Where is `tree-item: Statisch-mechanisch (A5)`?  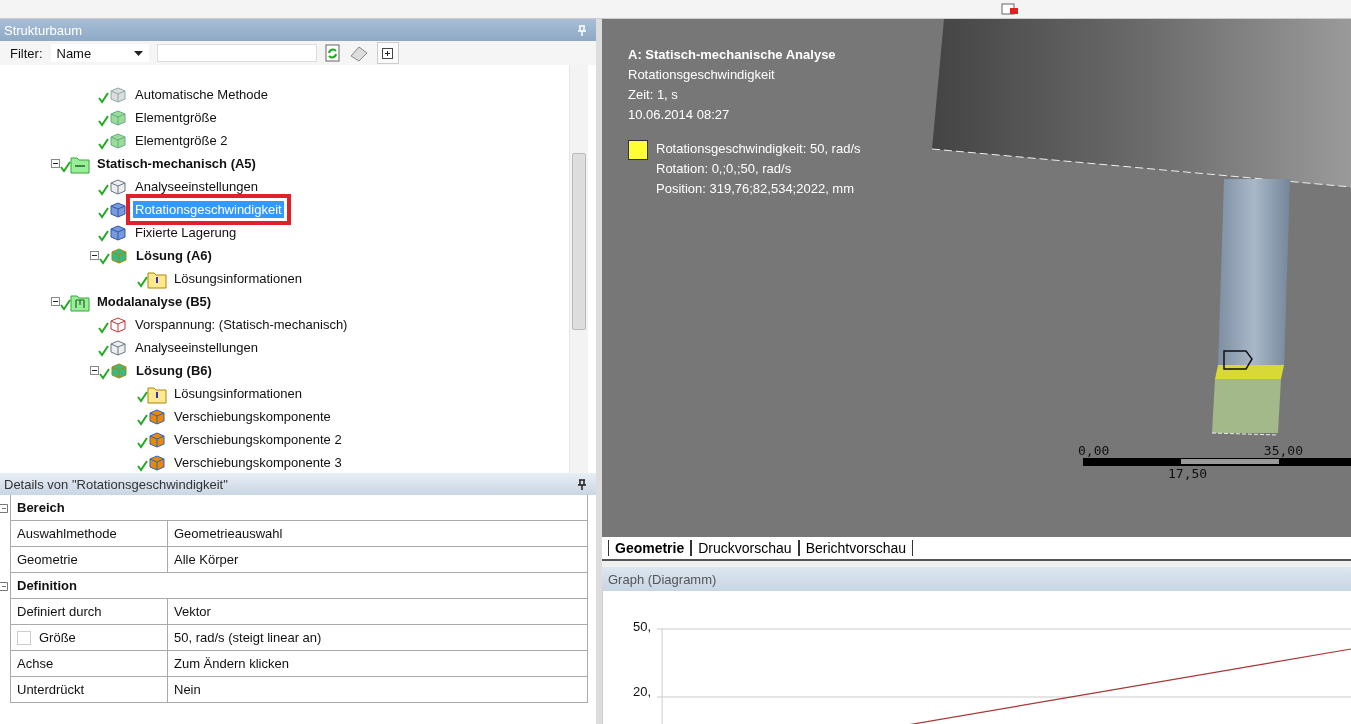 tree-item: Statisch-mechanisch (A5) is located at coordinates (176, 163).